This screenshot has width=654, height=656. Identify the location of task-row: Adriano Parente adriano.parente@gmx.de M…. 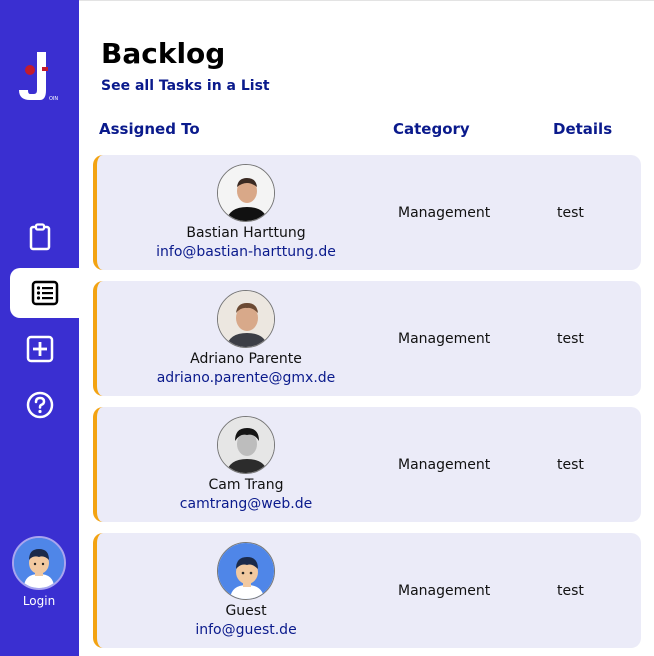
(367, 338).